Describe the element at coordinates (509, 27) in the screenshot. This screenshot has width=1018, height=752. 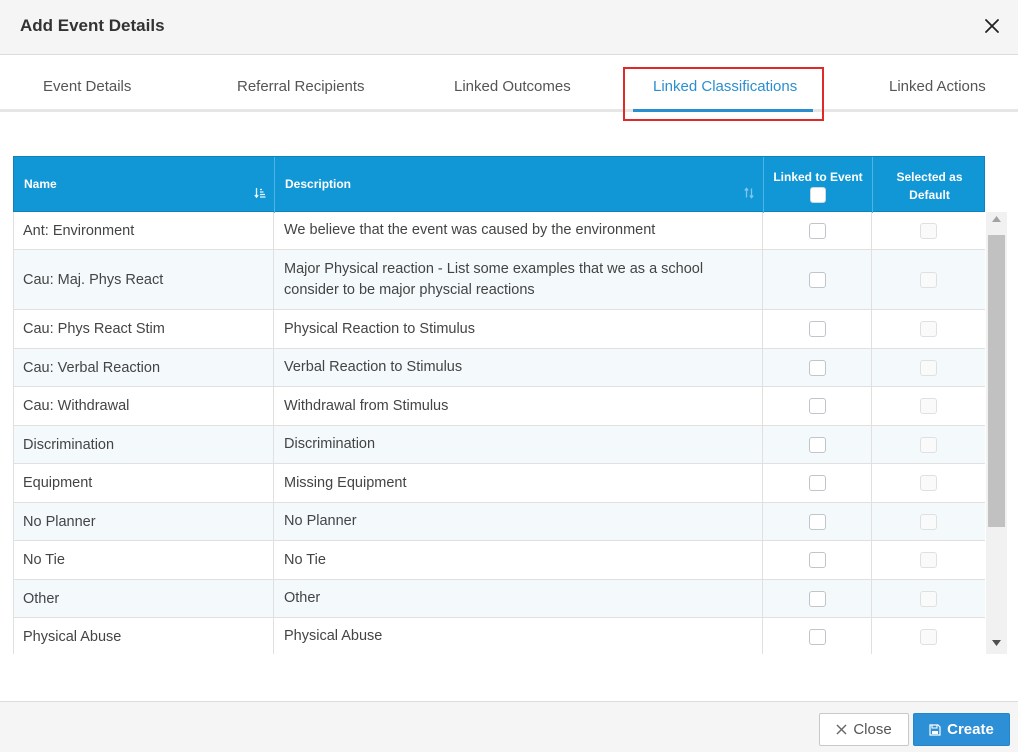
I see `dialog-header: Add Event Details` at that location.